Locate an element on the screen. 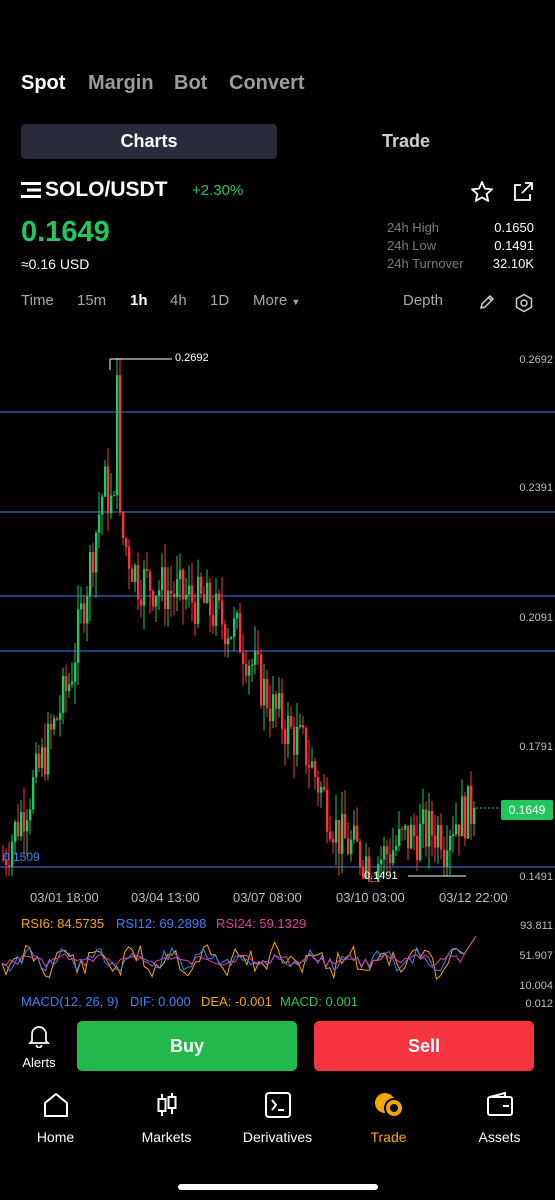 The width and height of the screenshot is (555, 1200). timeframe-more: More ▼ is located at coordinates (276, 300).